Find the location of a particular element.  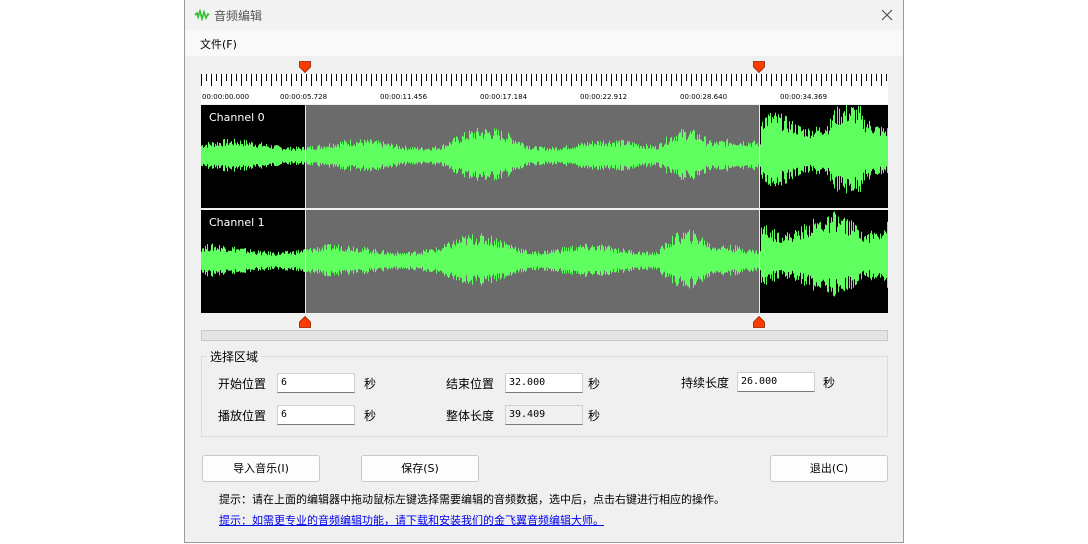

ruler-tick-marks is located at coordinates (544, 80).